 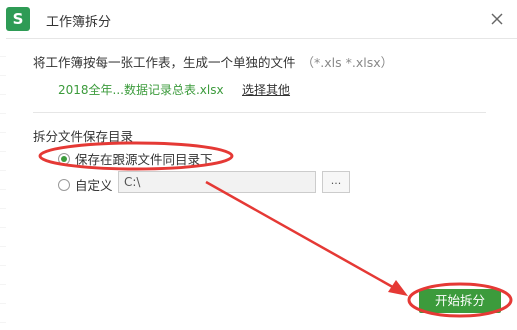 What do you see at coordinates (302, 236) in the screenshot?
I see `annotation-arrow-to-start` at bounding box center [302, 236].